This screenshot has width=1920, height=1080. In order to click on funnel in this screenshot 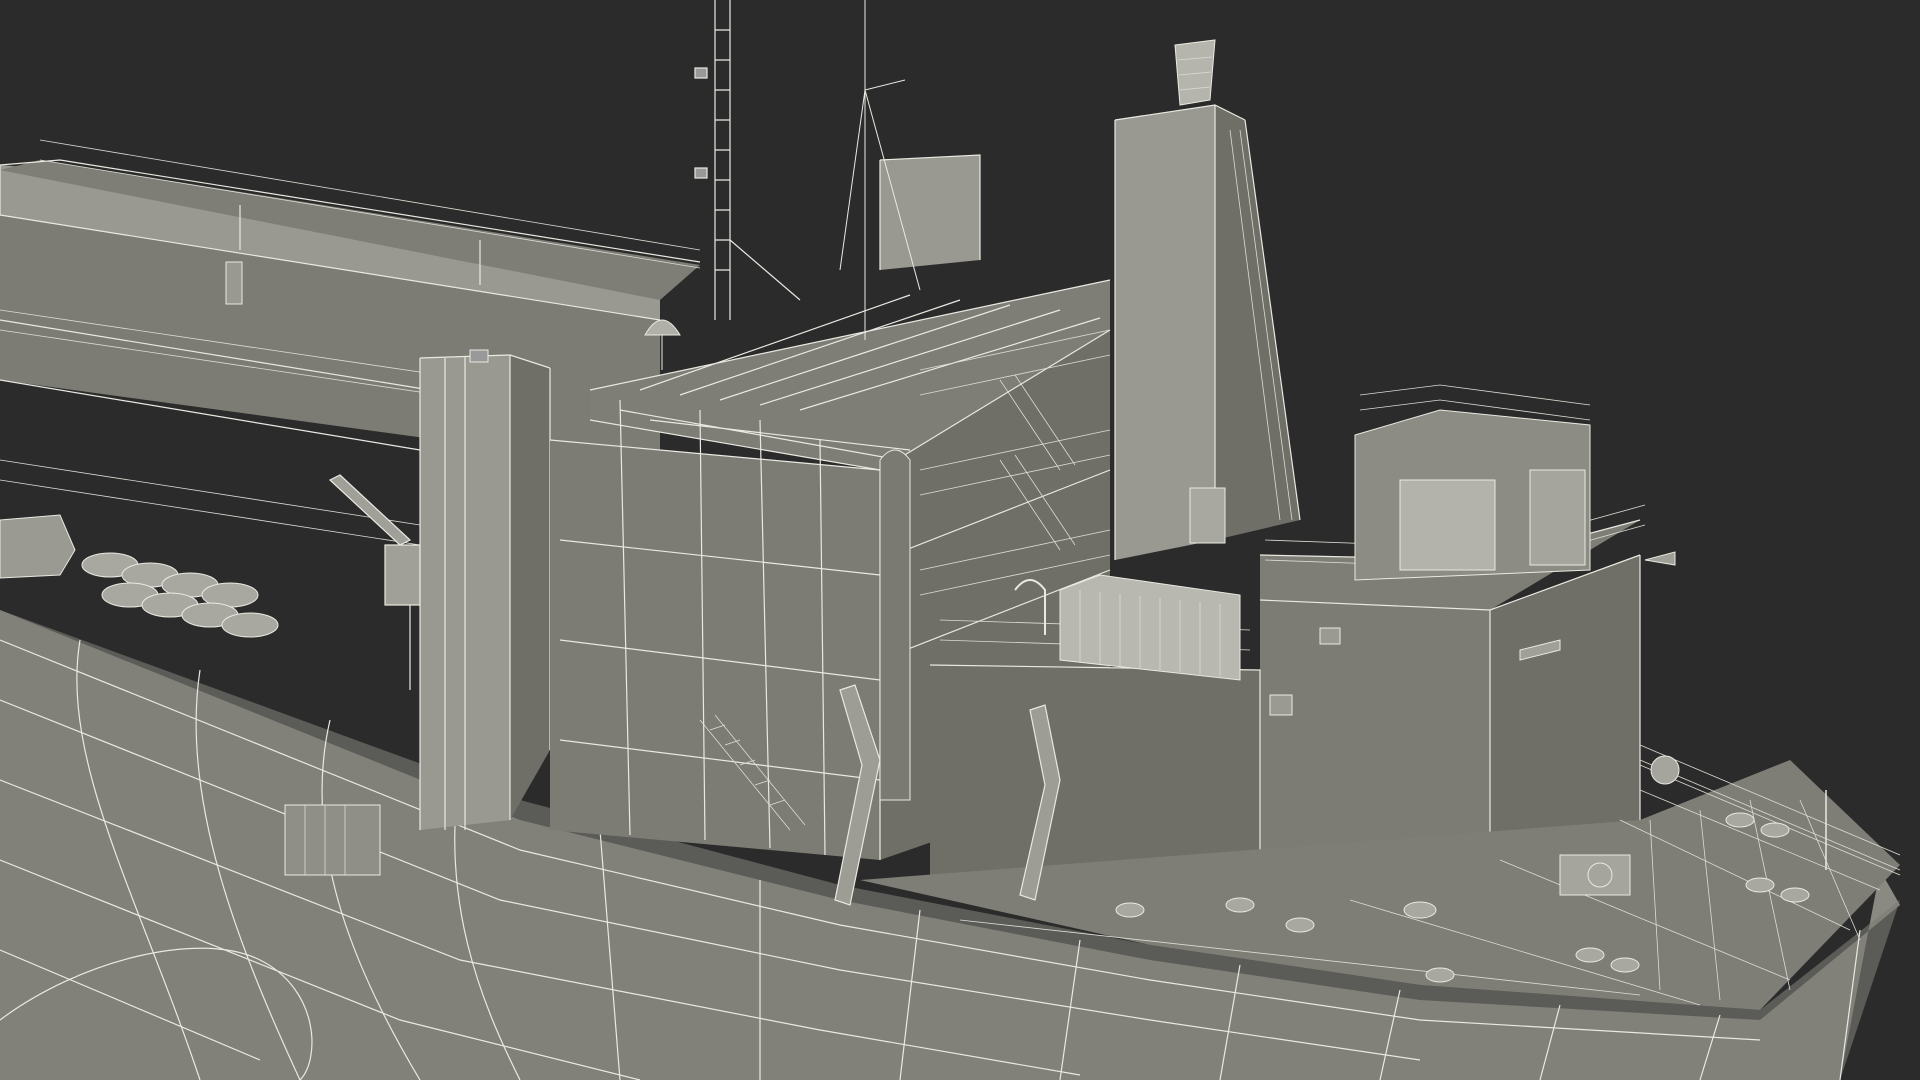, I will do `click(1207, 299)`.